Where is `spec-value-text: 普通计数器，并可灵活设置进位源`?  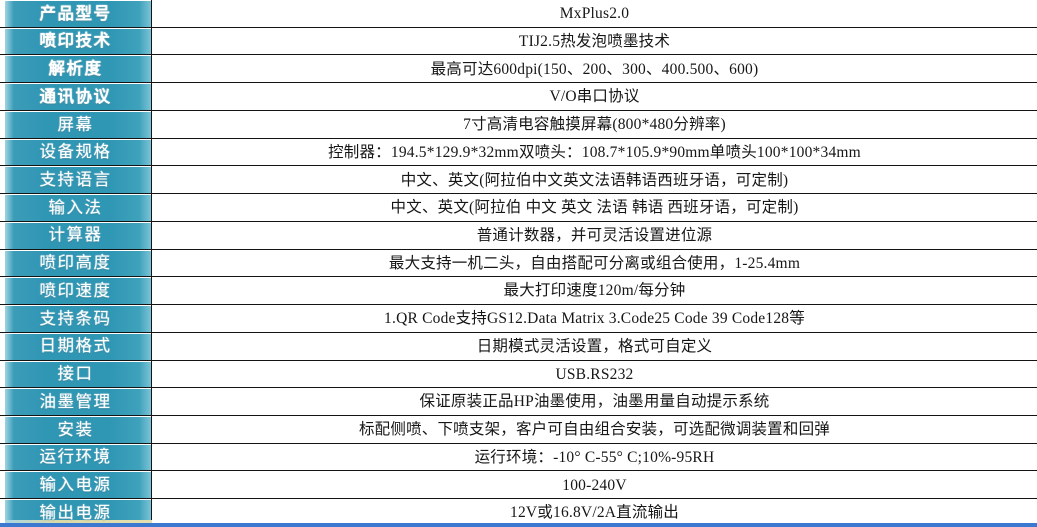
spec-value-text: 普通计数器，并可灵活设置进位源 is located at coordinates (594, 235).